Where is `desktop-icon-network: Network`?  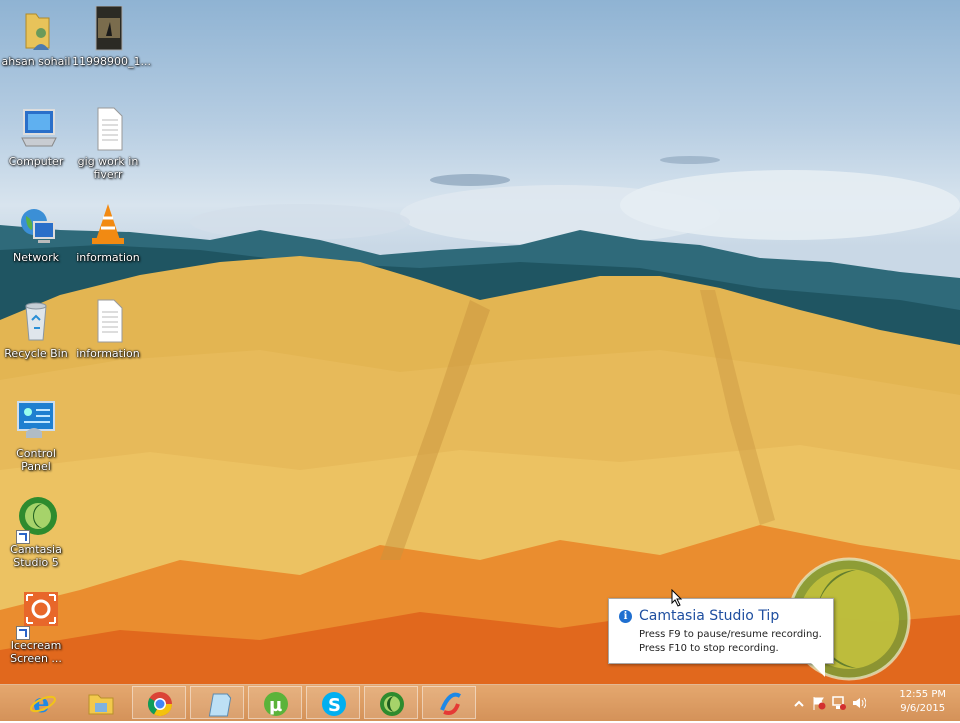
desktop-icon-network: Network is located at coordinates (36, 233).